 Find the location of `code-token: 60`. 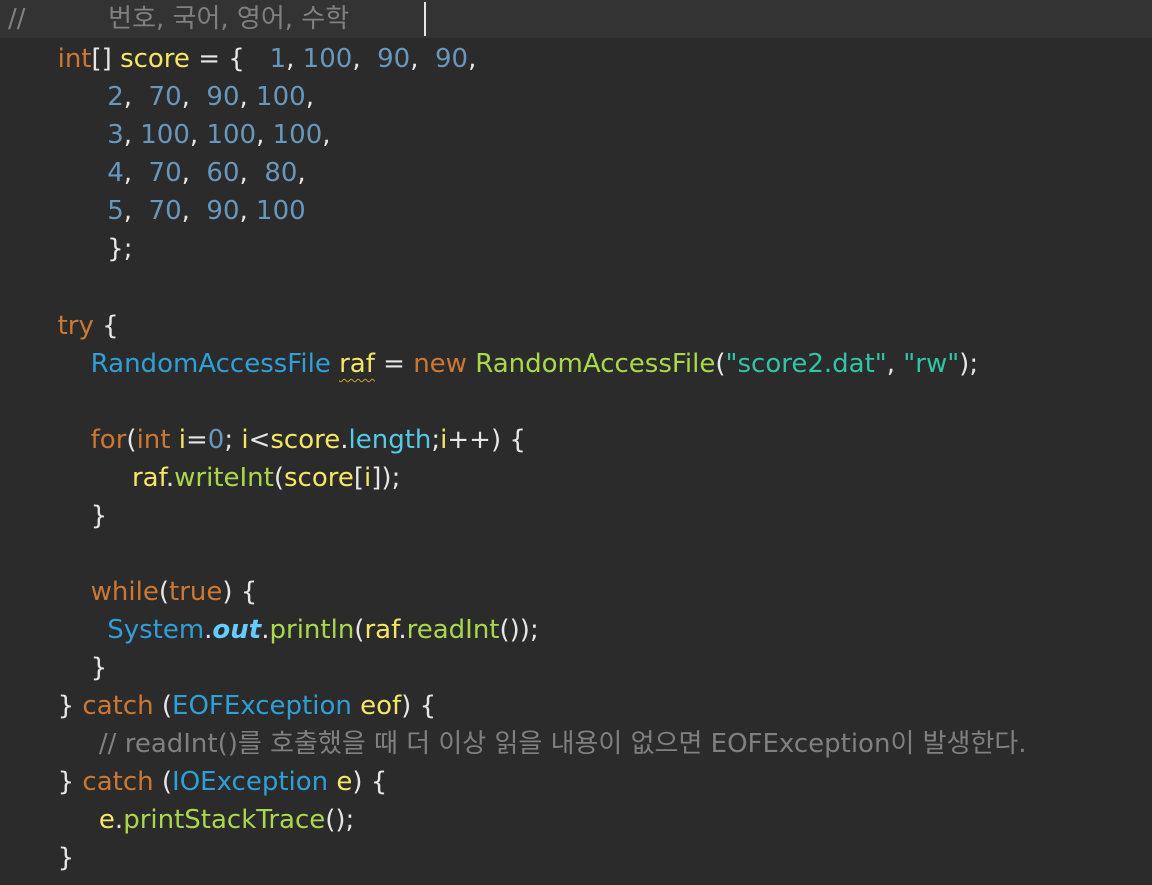

code-token: 60 is located at coordinates (223, 173).